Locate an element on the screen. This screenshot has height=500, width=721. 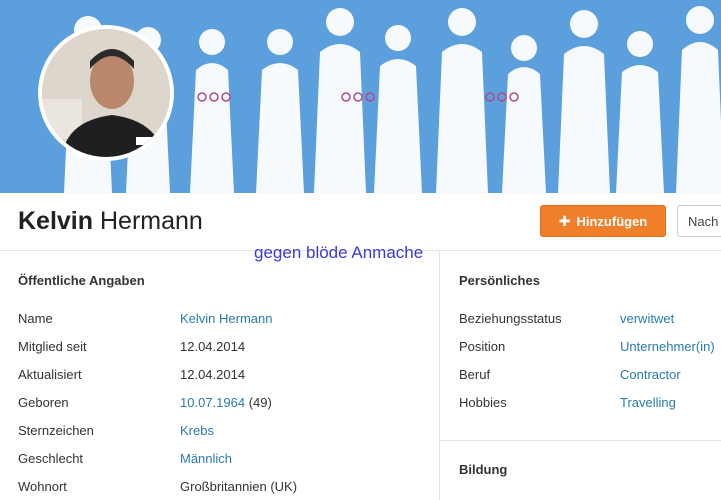
info-label: Geboren is located at coordinates (43, 402).